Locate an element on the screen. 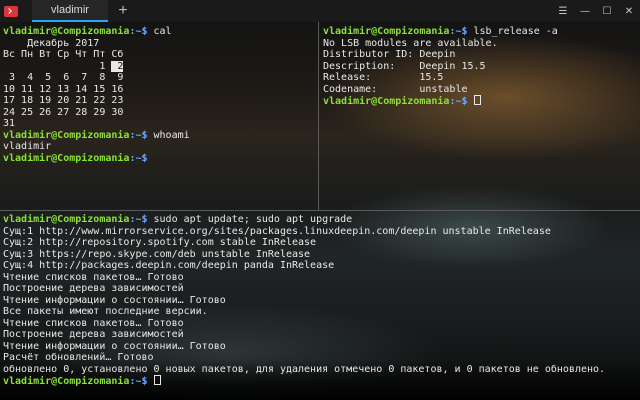 This screenshot has height=400, width=640. command-text: cal is located at coordinates (159, 31).